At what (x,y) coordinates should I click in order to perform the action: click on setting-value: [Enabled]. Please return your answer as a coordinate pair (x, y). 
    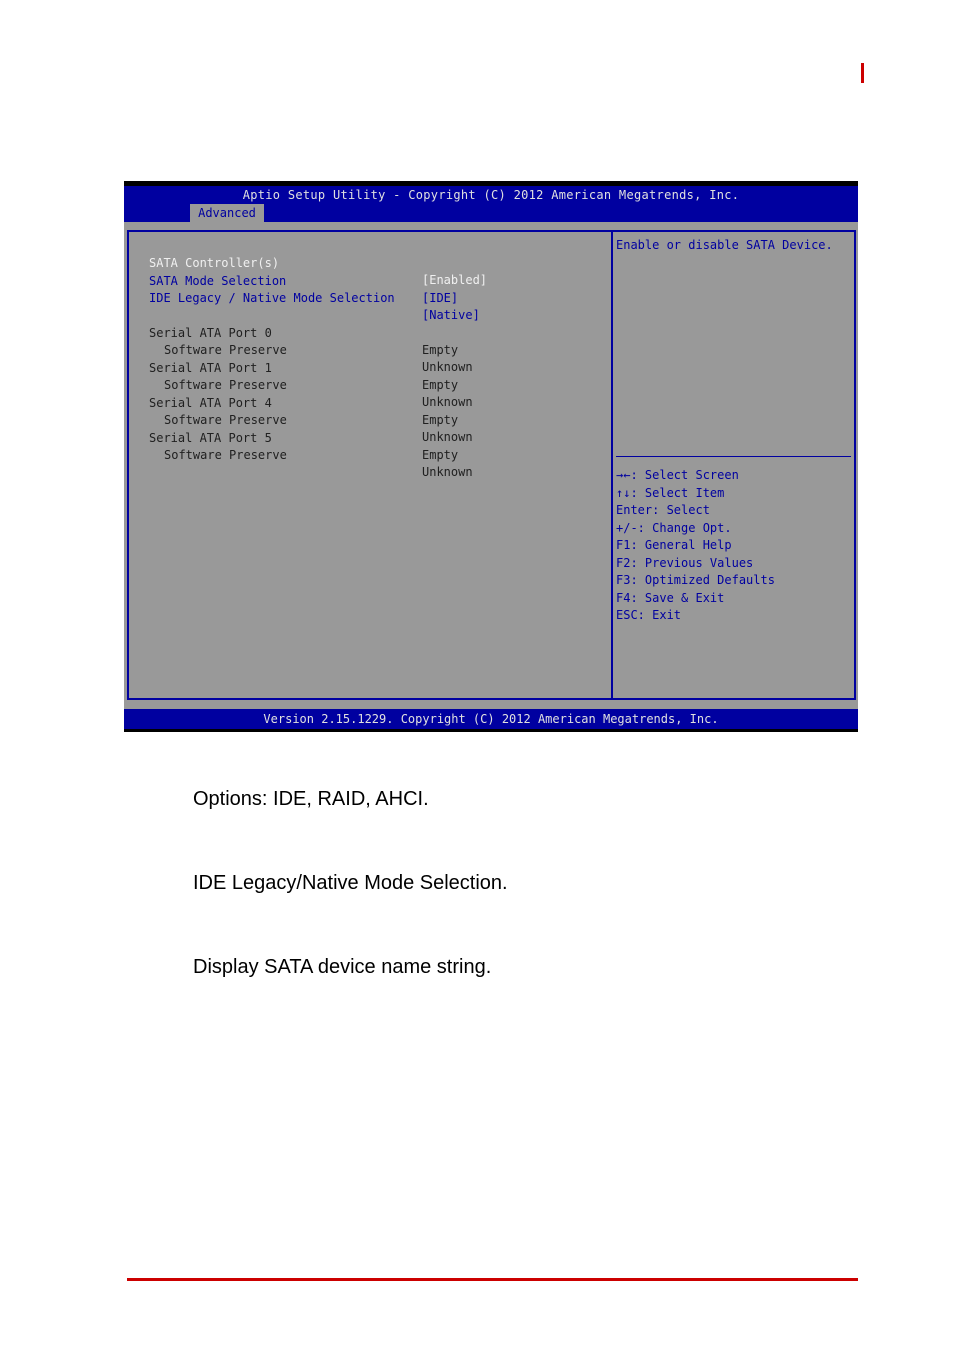
    Looking at the image, I should click on (455, 280).